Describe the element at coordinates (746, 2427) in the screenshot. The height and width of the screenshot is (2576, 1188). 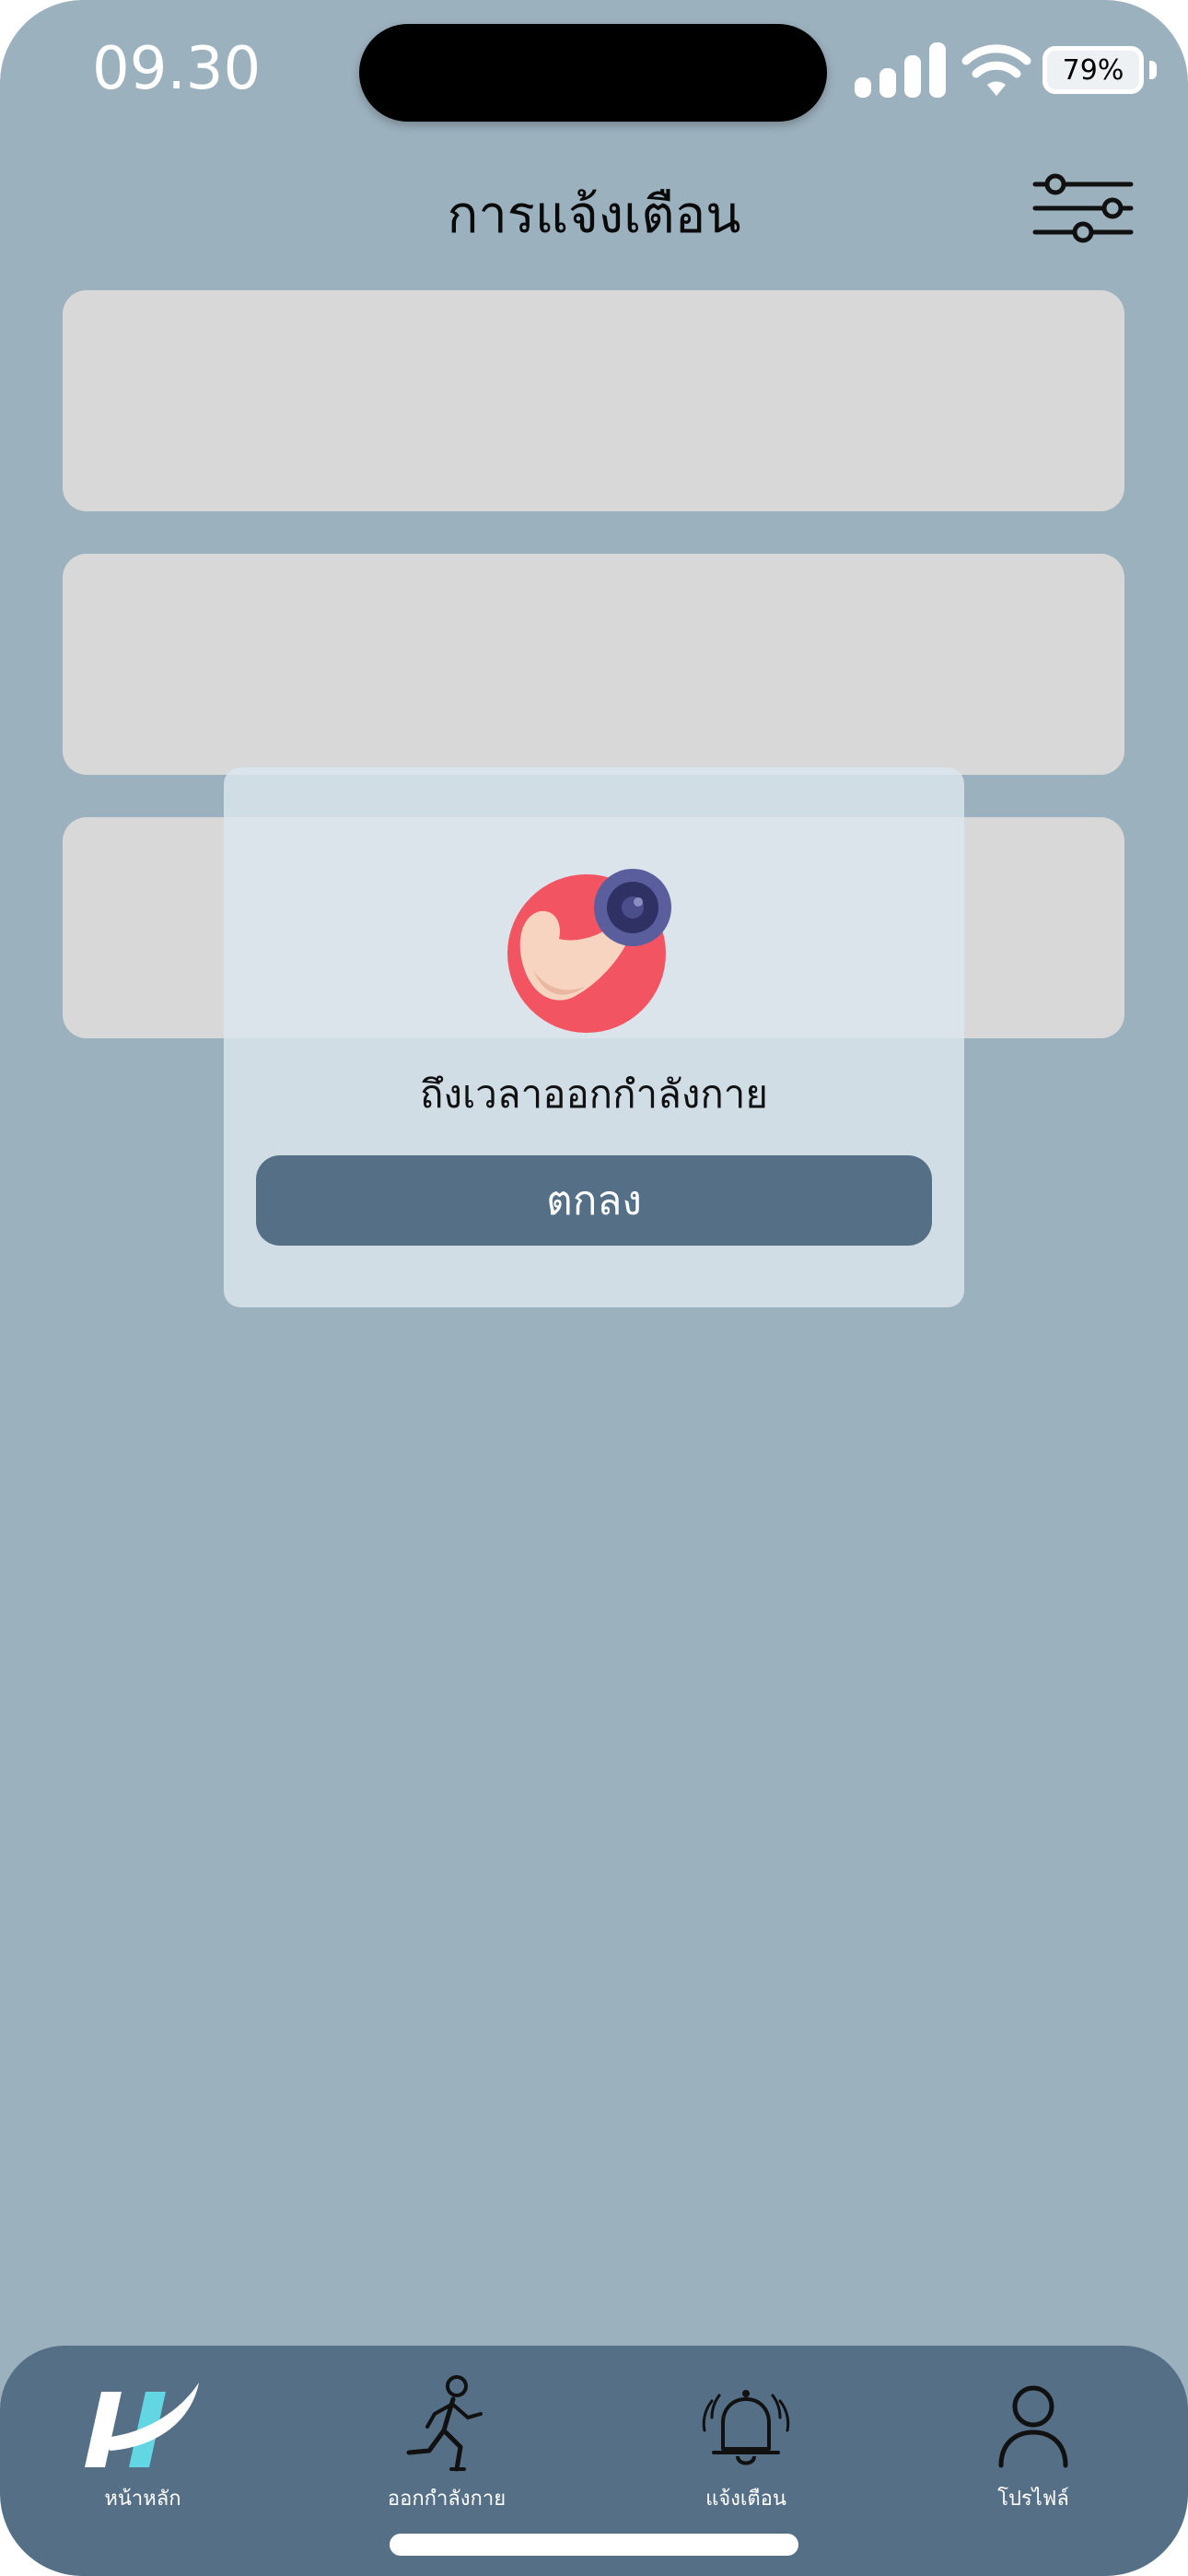
I see `bell-icon` at that location.